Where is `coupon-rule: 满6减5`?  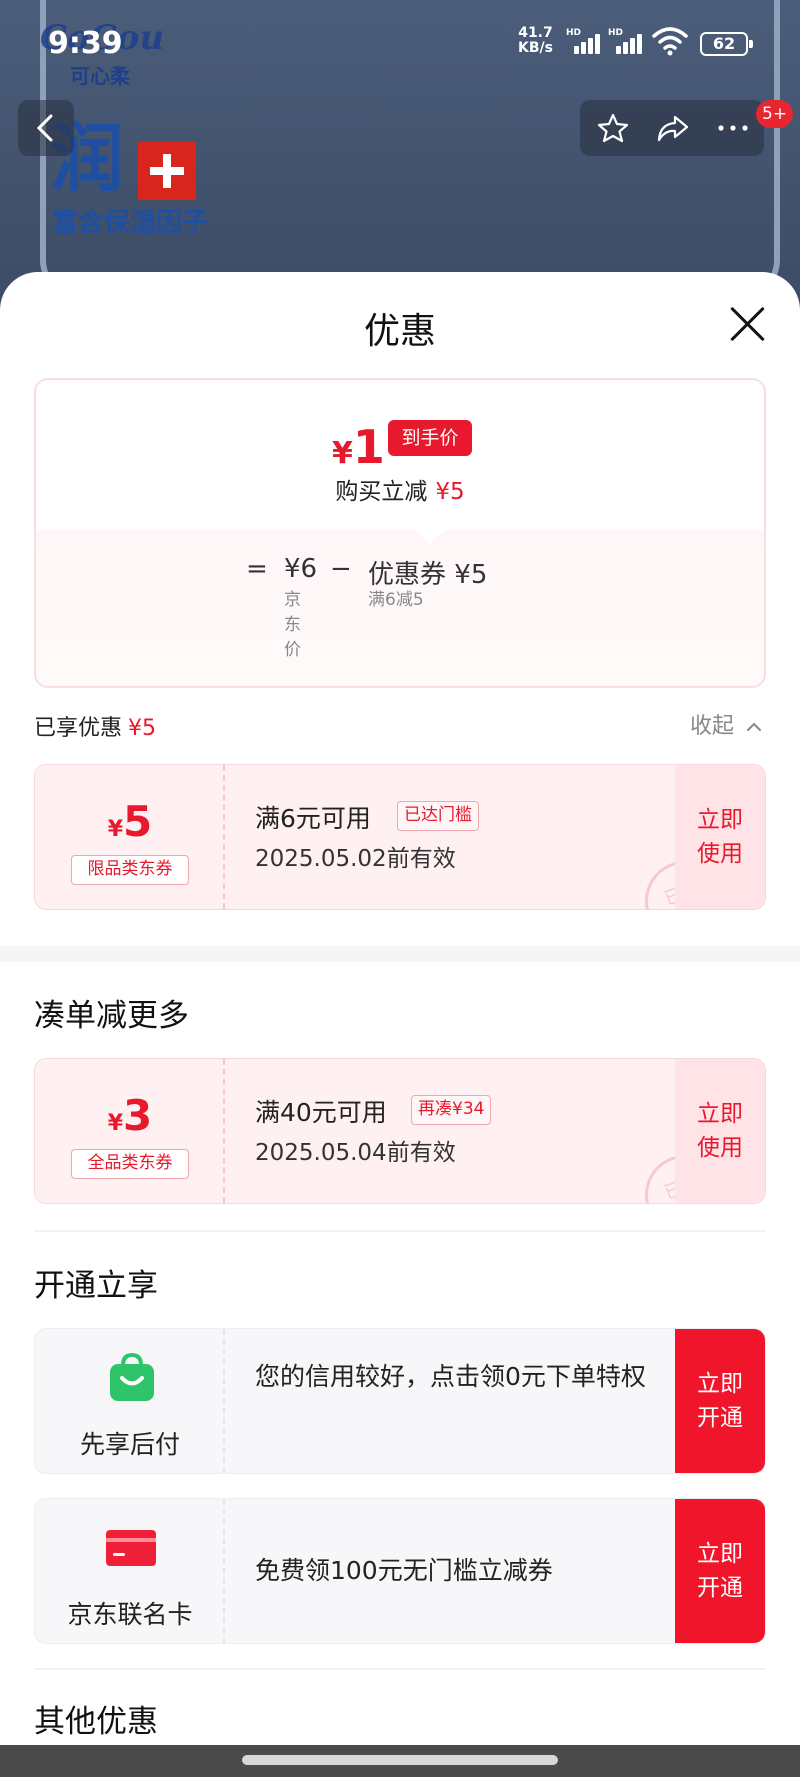 coupon-rule: 满6减5 is located at coordinates (396, 600).